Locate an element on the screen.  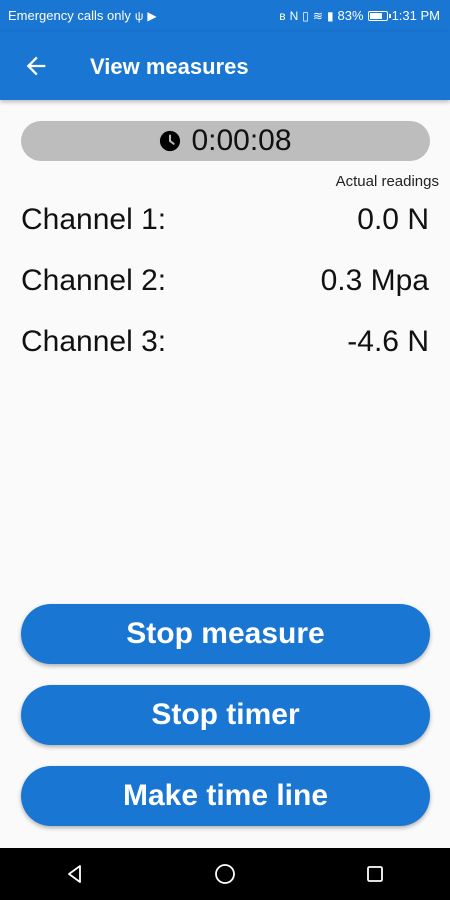
channel-value: 0.0 N is located at coordinates (393, 219).